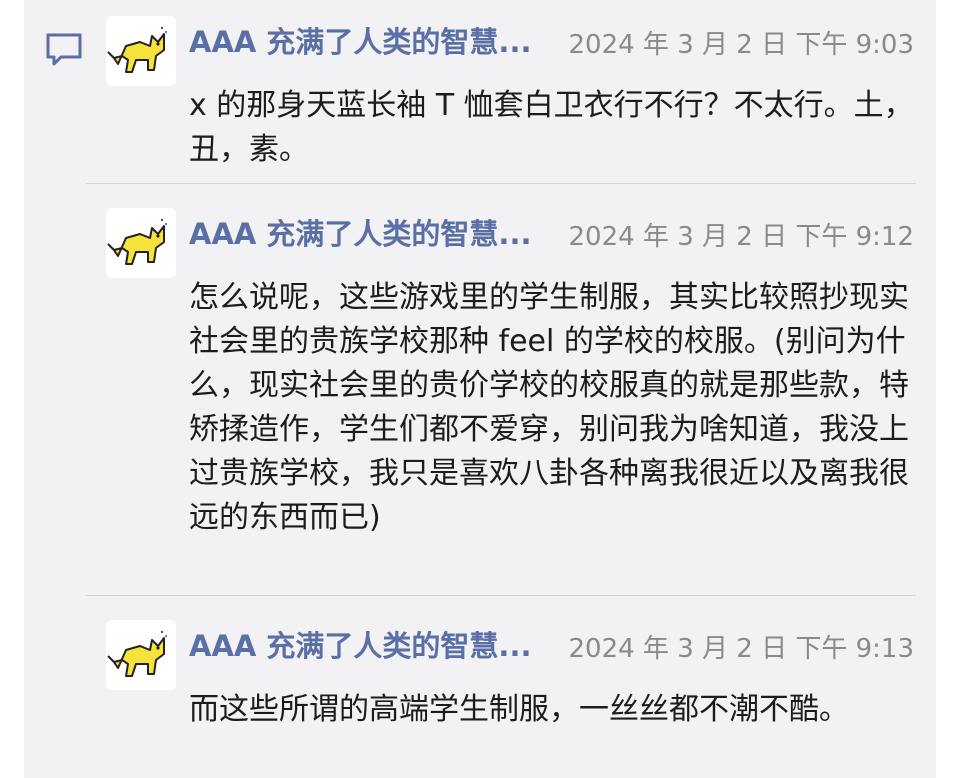  I want to click on comment-timestamp: 2024 年 3 月 2 日 下午 9:03, so click(741, 45).